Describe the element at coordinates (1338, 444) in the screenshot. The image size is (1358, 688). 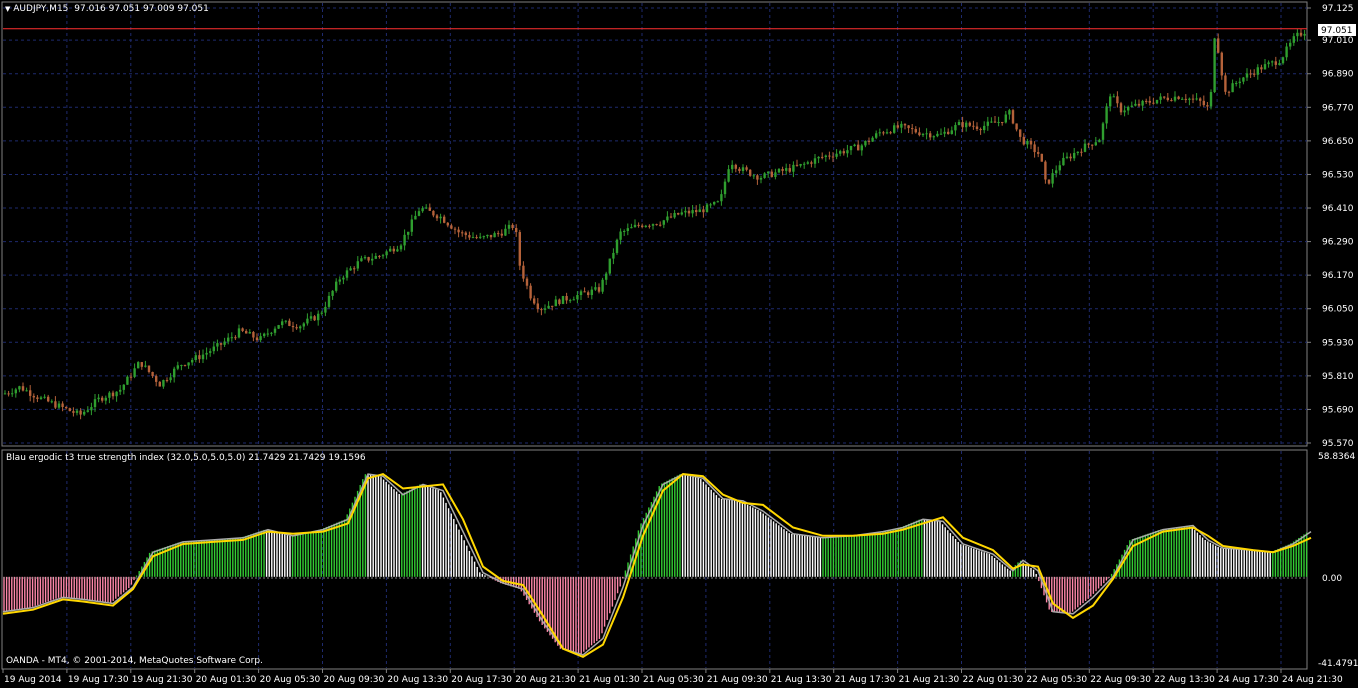
I see `price-tick-label: 95.570` at that location.